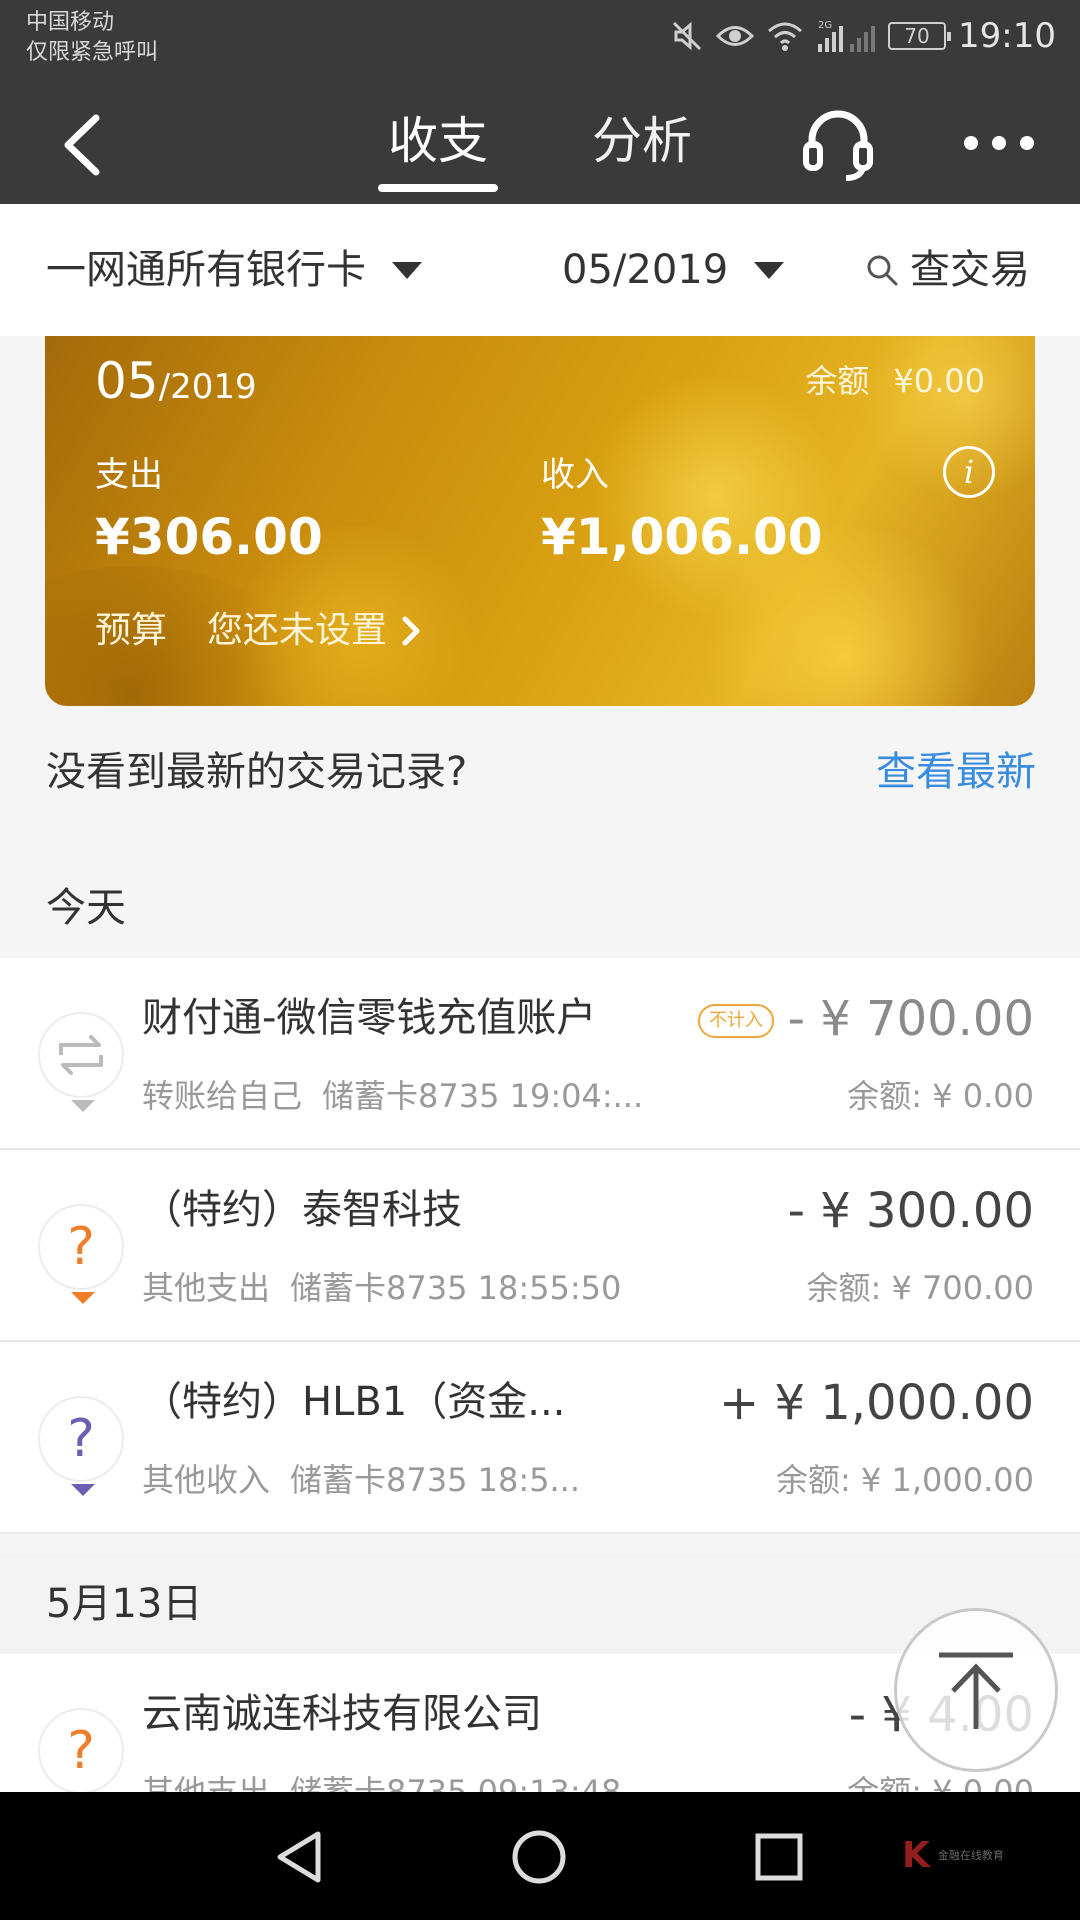  What do you see at coordinates (645, 270) in the screenshot?
I see `month-filter-label: 05/2019` at bounding box center [645, 270].